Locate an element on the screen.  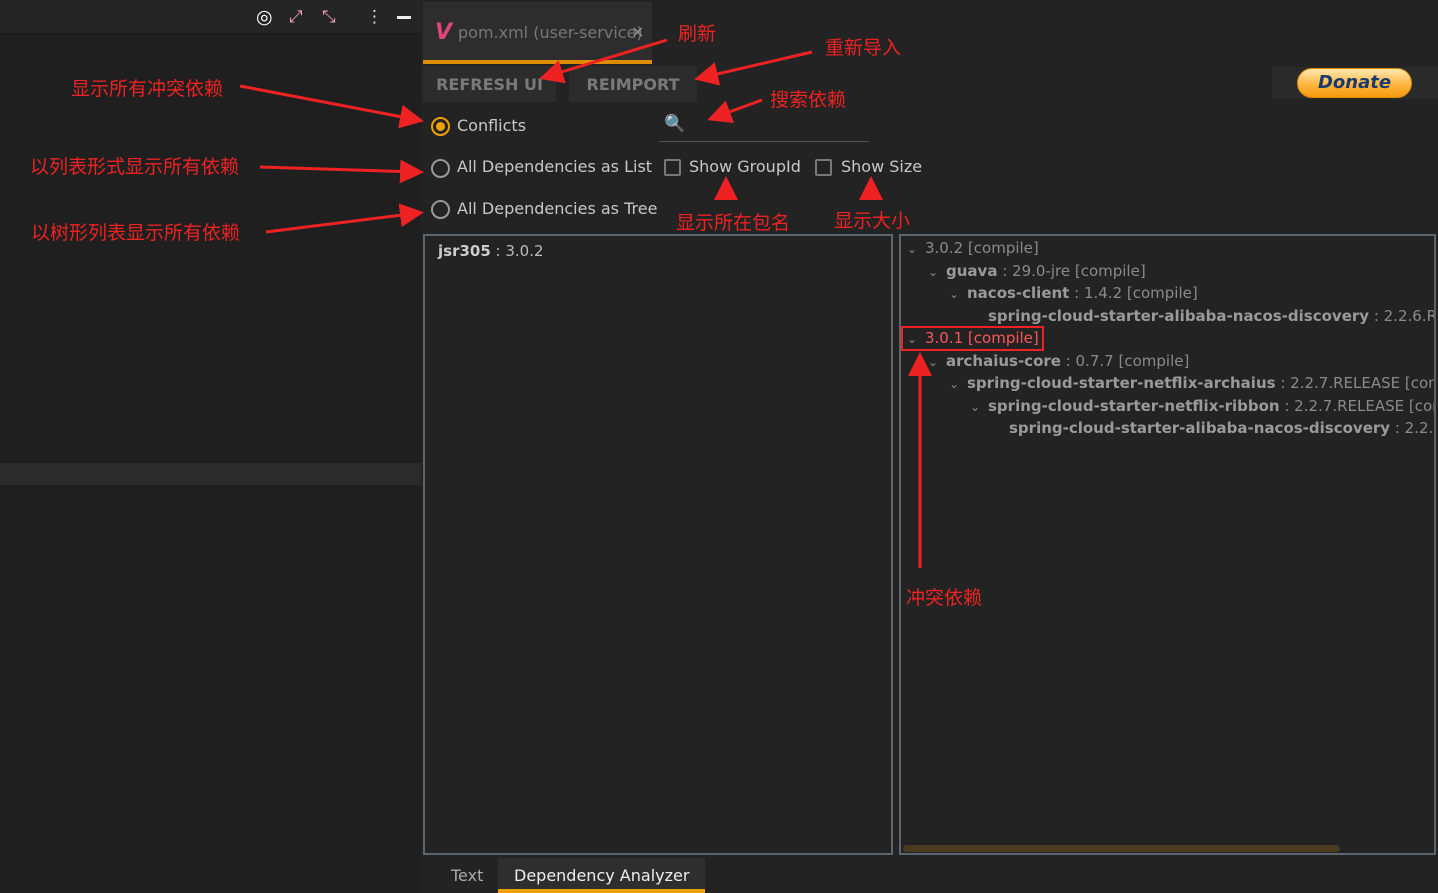
annotation-tree: 以树形列表显示所有依赖 is located at coordinates (136, 233).